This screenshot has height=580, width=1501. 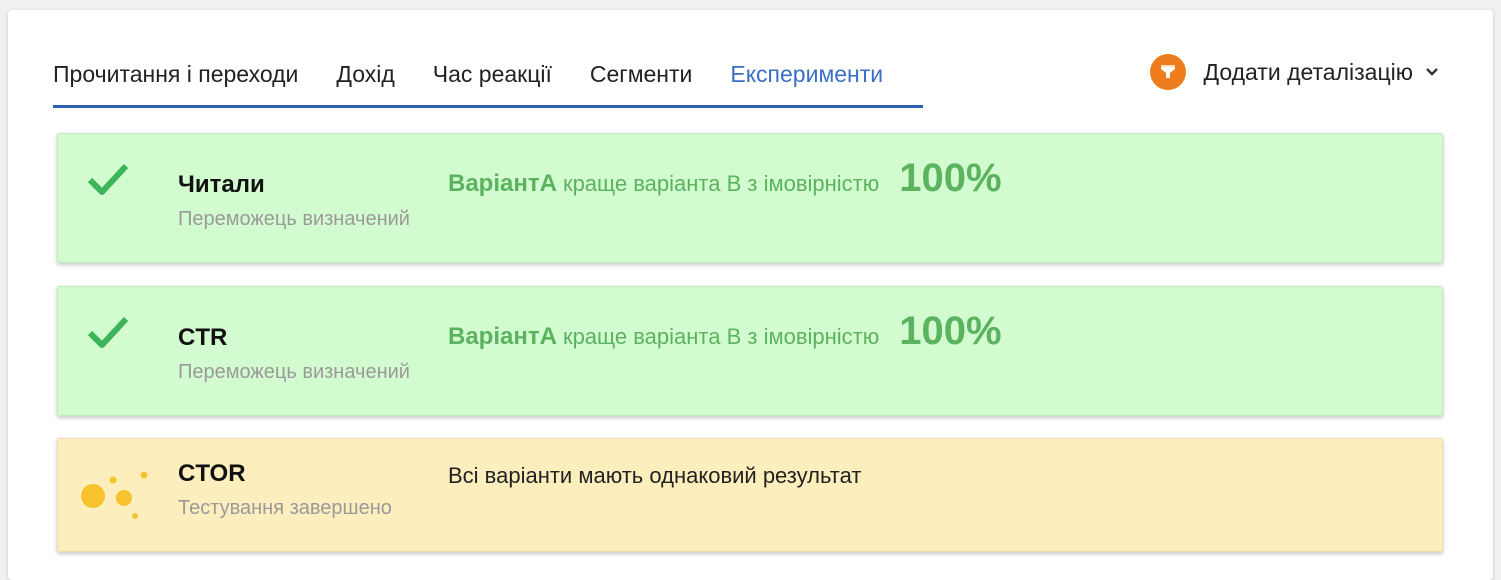 What do you see at coordinates (221, 184) in the screenshot?
I see `metric-name: Читали` at bounding box center [221, 184].